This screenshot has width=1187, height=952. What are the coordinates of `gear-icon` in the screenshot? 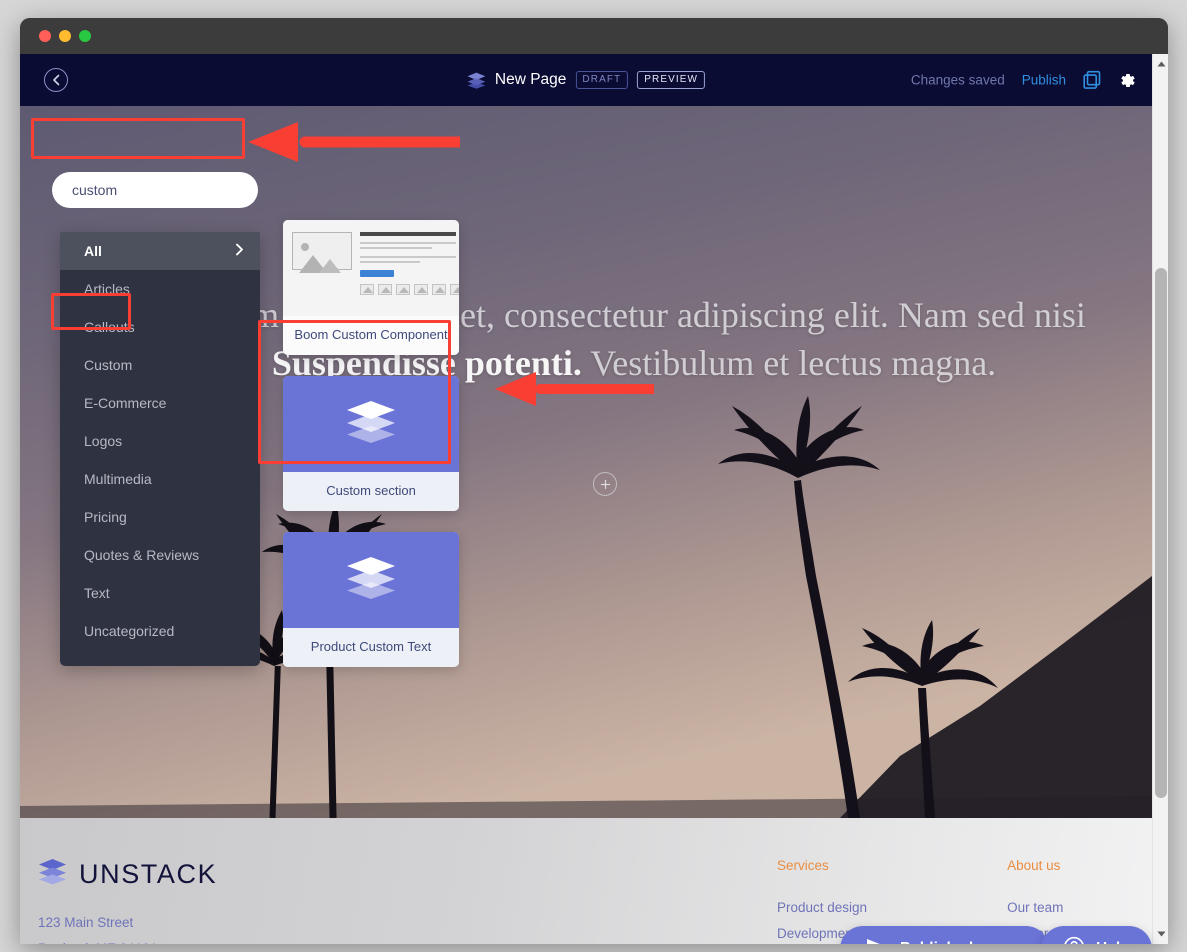 It's located at (1127, 80).